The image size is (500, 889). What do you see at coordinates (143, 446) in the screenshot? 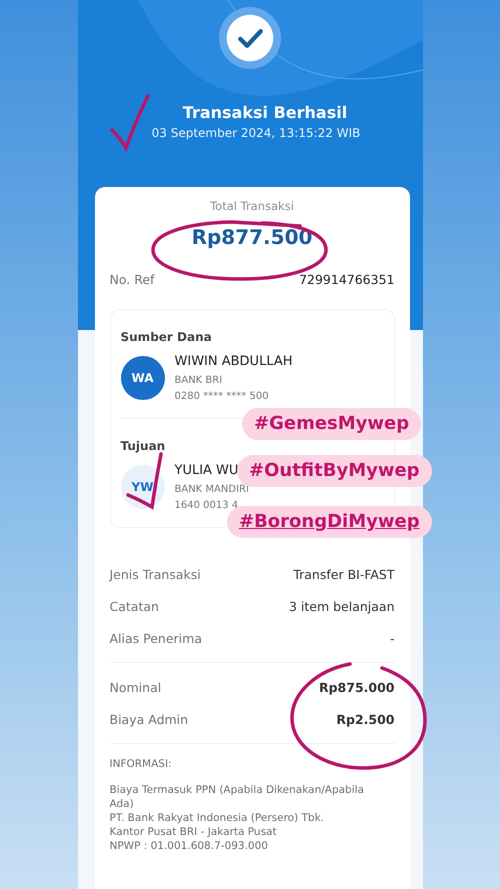
I see `section-heading: Tujuan` at bounding box center [143, 446].